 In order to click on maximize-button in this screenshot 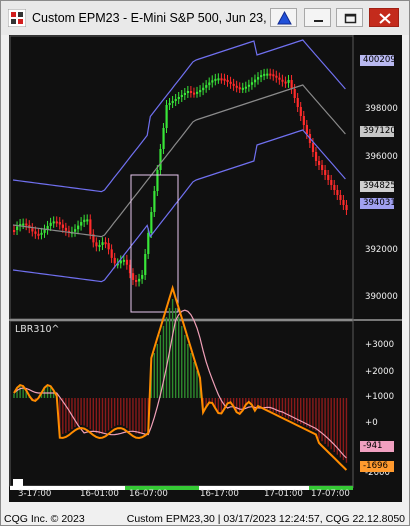, I will do `click(349, 17)`.